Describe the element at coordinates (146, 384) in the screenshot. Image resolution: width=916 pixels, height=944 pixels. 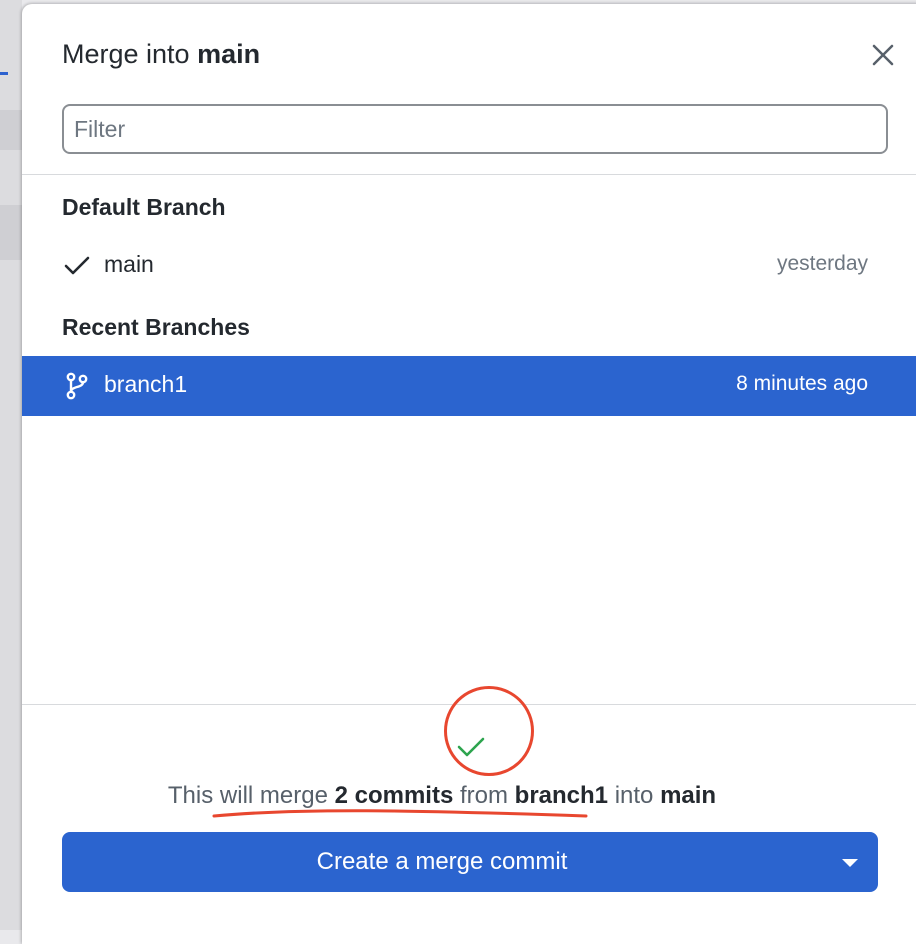
I see `branch-name: branch1` at that location.